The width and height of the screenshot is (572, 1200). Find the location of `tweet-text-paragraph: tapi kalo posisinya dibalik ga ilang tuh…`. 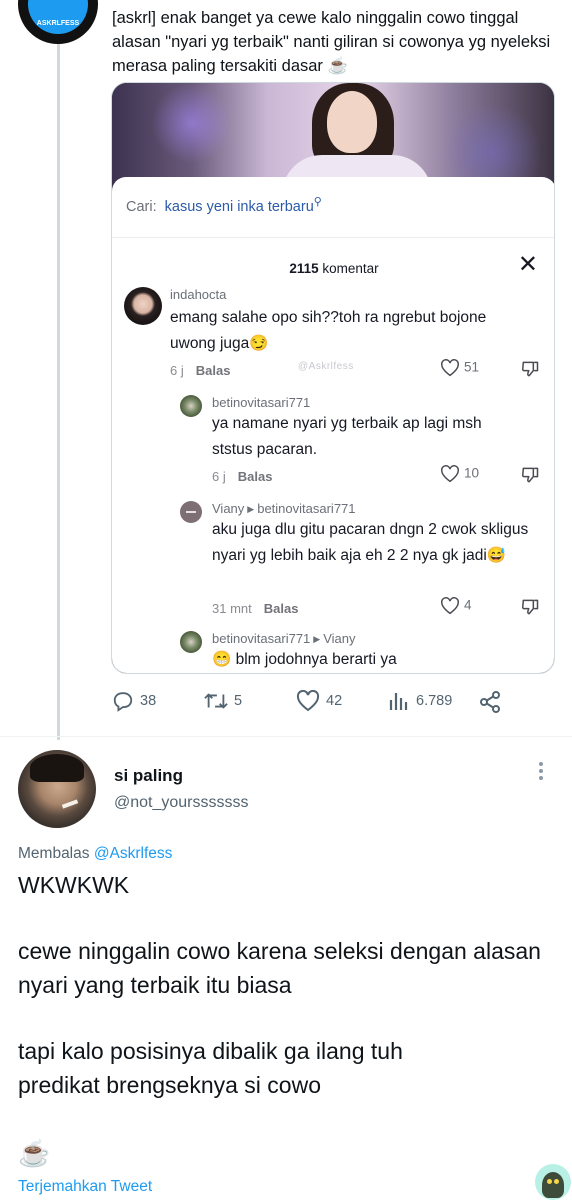

tweet-text-paragraph: tapi kalo posisinya dibalik ga ilang tuh… is located at coordinates (210, 1068).